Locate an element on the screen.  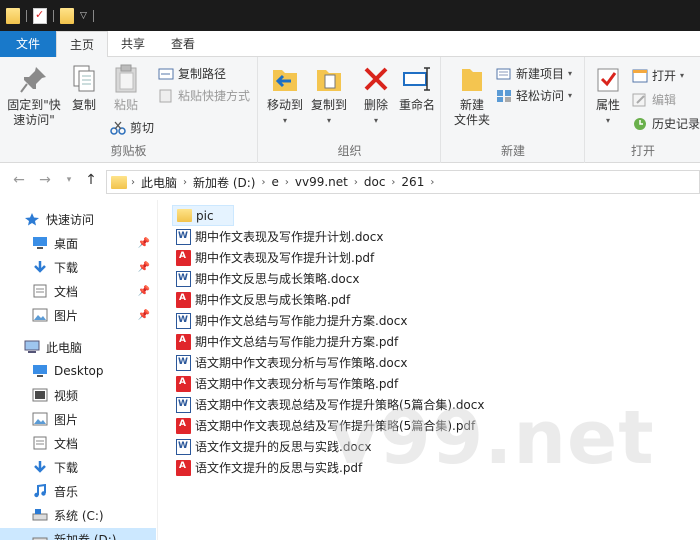
tab-view: 查看 is located at coordinates (183, 44).